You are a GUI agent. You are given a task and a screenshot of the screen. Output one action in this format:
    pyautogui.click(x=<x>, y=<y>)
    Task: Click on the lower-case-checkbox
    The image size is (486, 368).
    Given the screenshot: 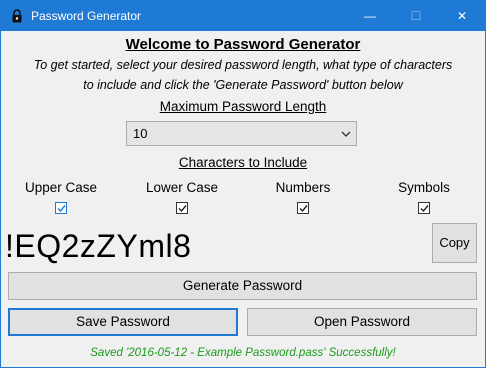 What is the action you would take?
    pyautogui.click(x=182, y=208)
    